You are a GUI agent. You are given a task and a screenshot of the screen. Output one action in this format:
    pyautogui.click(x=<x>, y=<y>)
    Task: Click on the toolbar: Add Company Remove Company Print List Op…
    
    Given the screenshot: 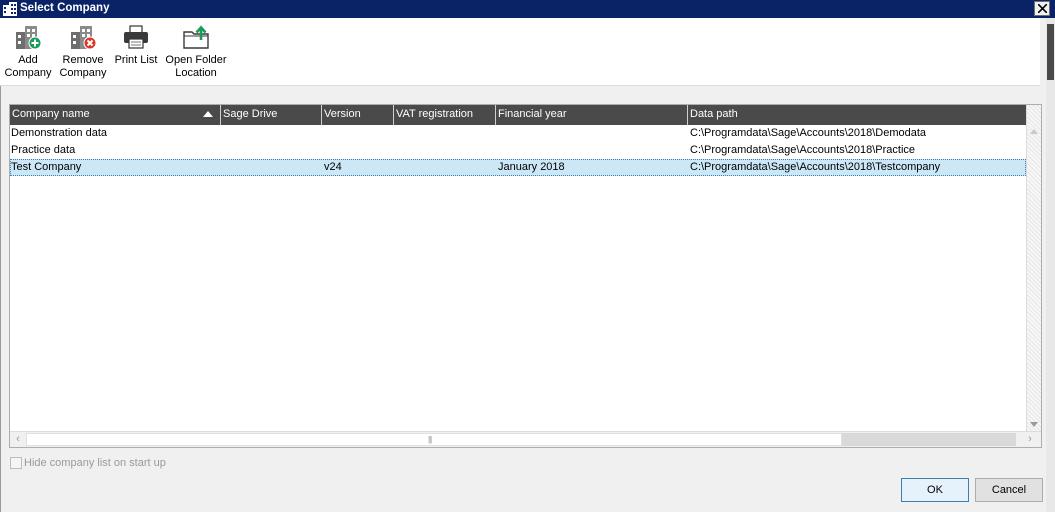 What is the action you would take?
    pyautogui.click(x=520, y=52)
    